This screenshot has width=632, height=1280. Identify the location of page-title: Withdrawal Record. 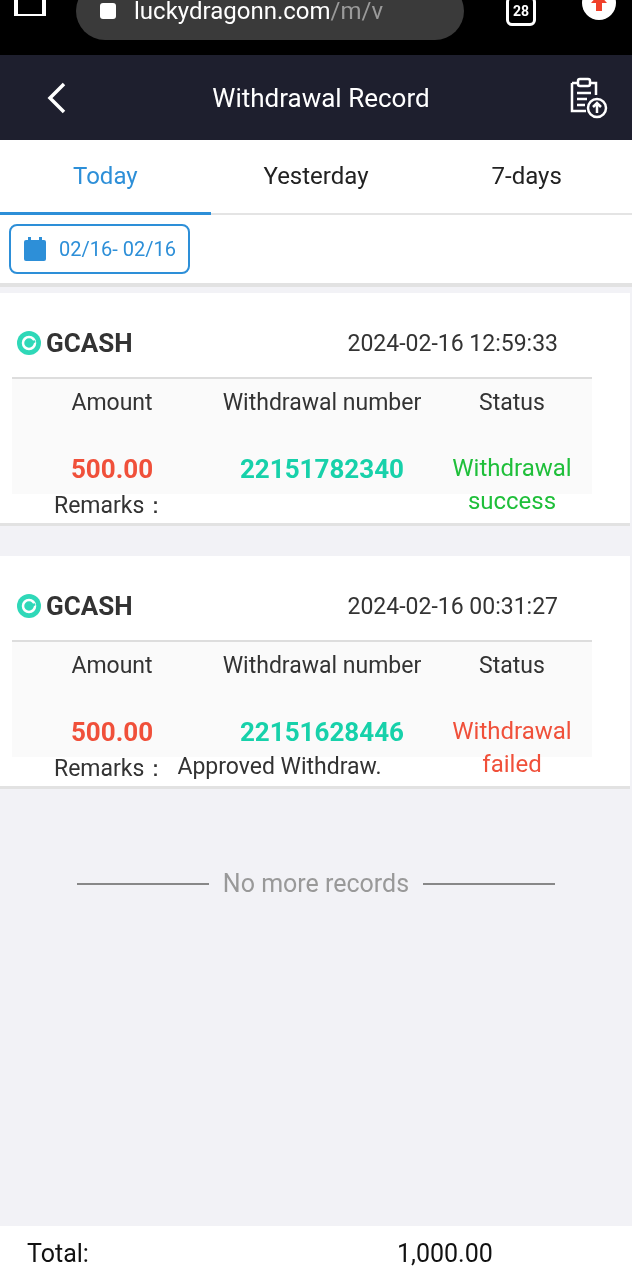
(321, 97).